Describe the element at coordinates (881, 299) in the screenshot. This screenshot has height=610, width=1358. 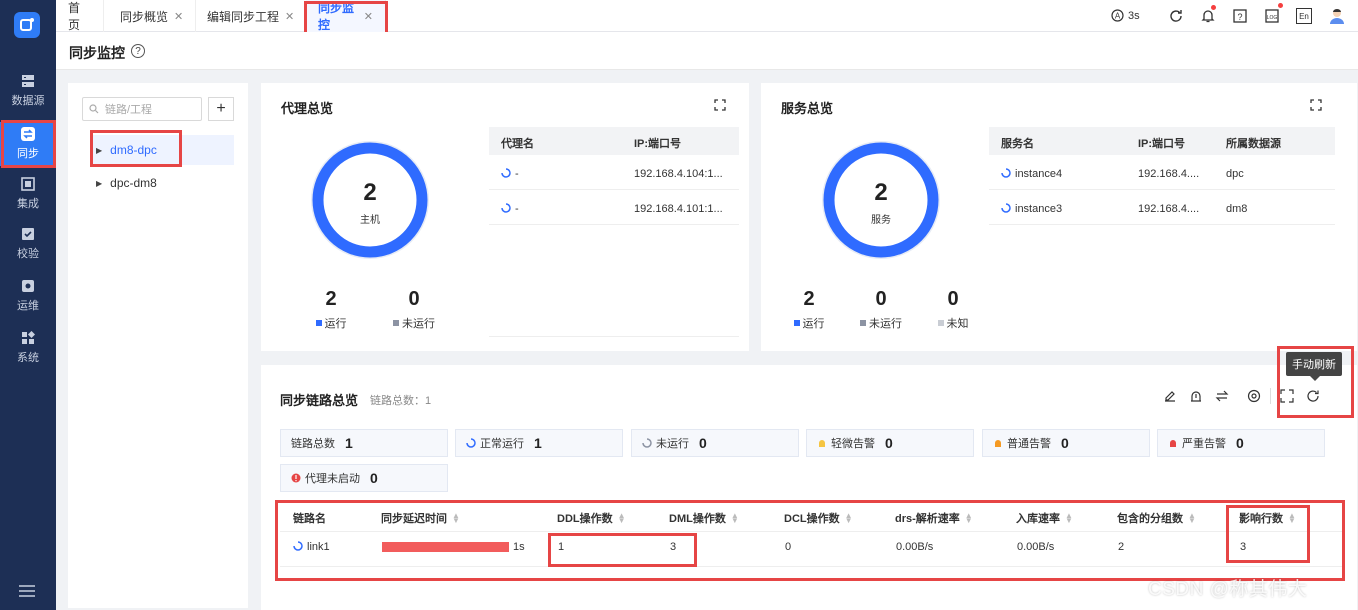
I see `stat-value: 0` at that location.